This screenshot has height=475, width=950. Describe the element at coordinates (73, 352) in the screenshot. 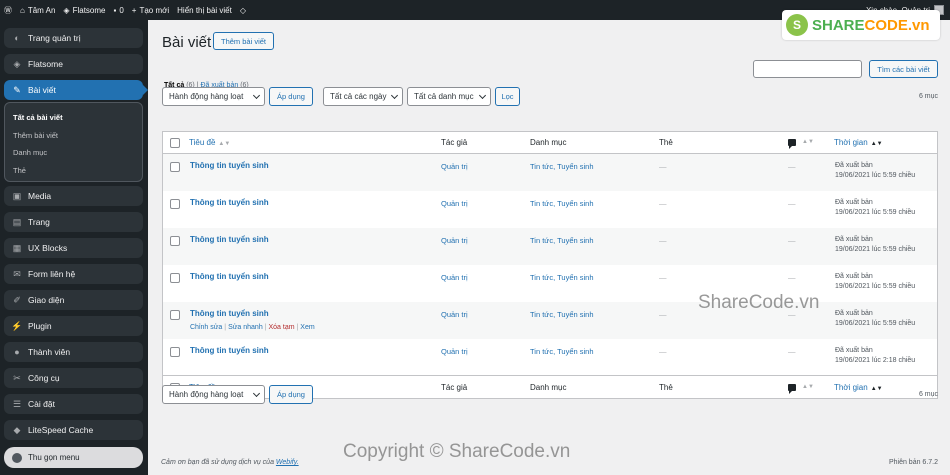

I see `sidebar-item-users: ● Thành viên` at that location.